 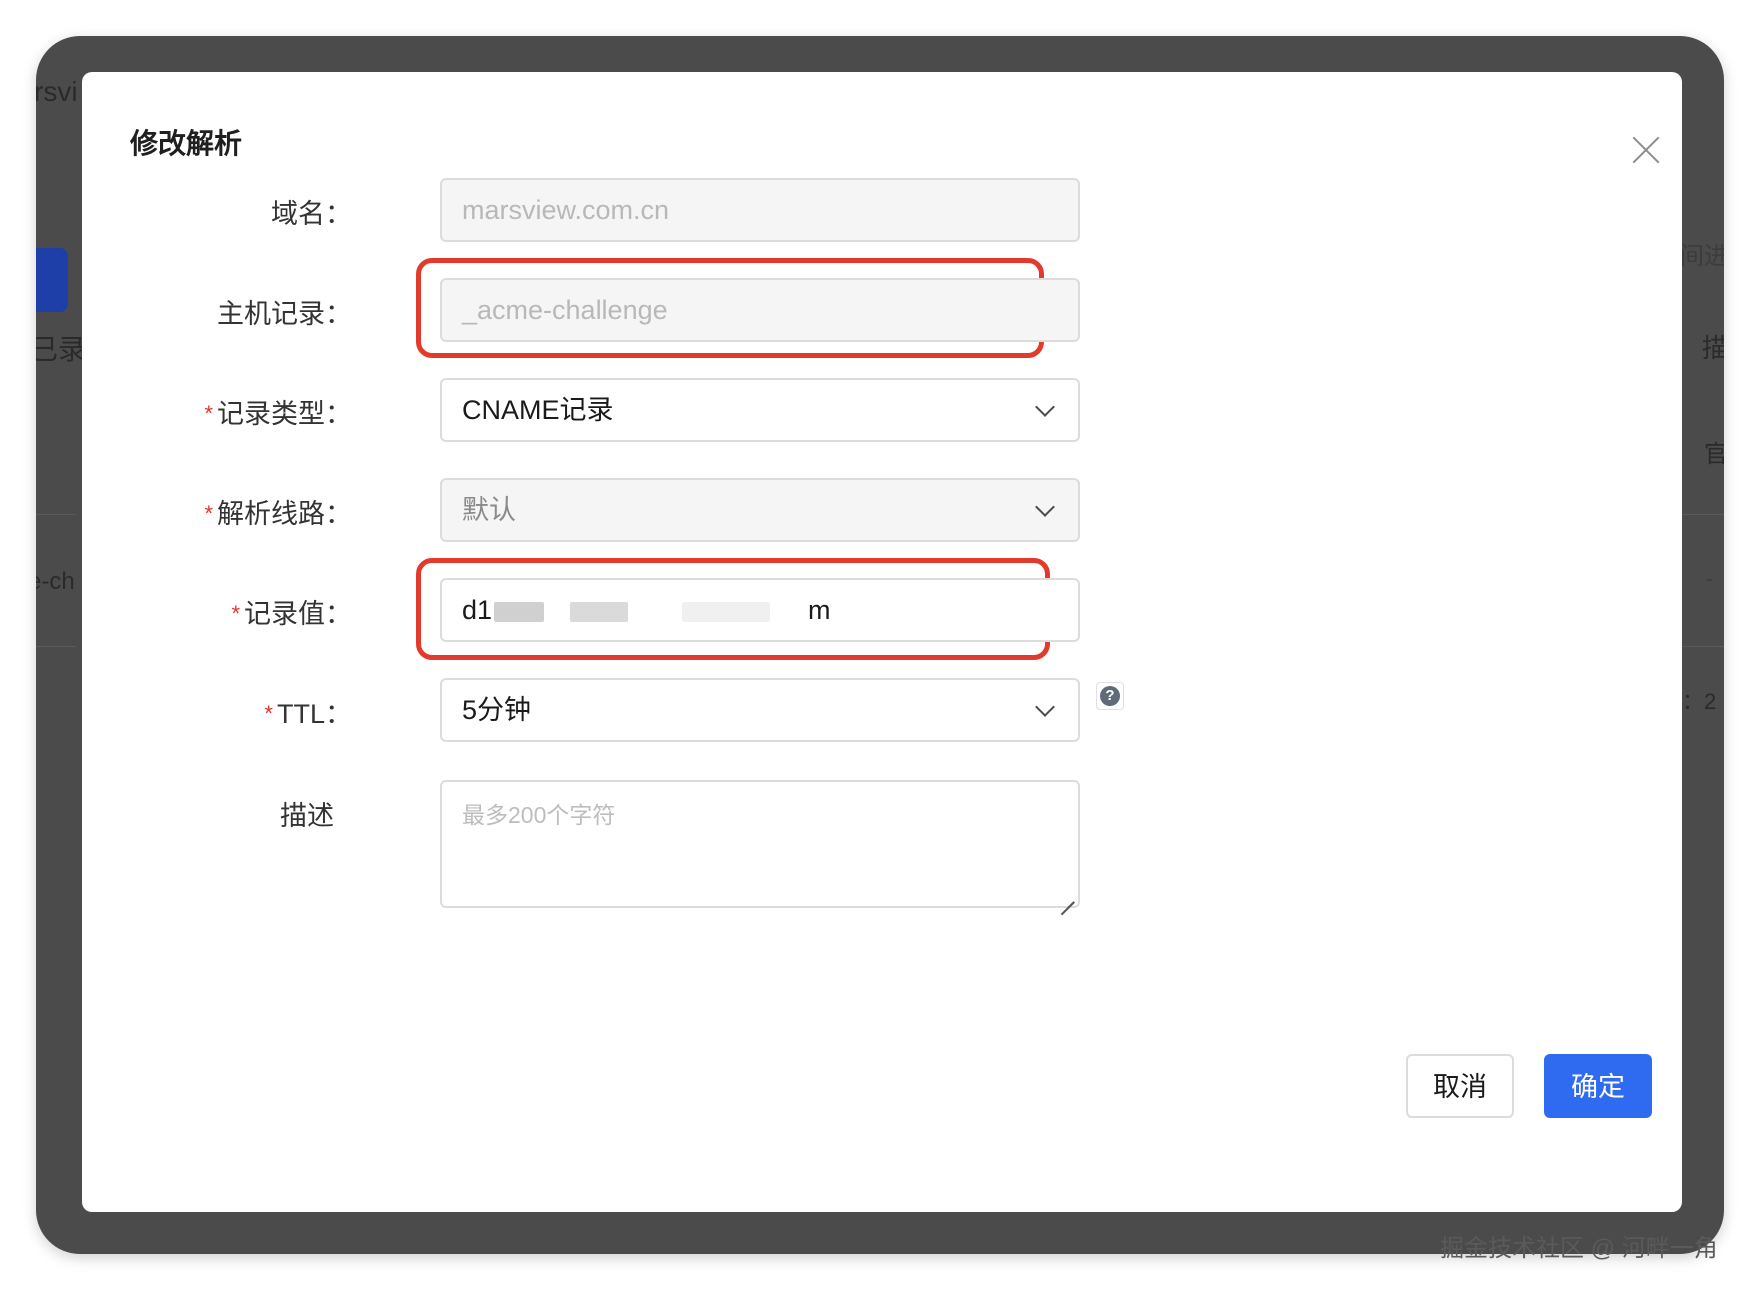 What do you see at coordinates (57, 91) in the screenshot?
I see `bg-fragment: rsvi` at bounding box center [57, 91].